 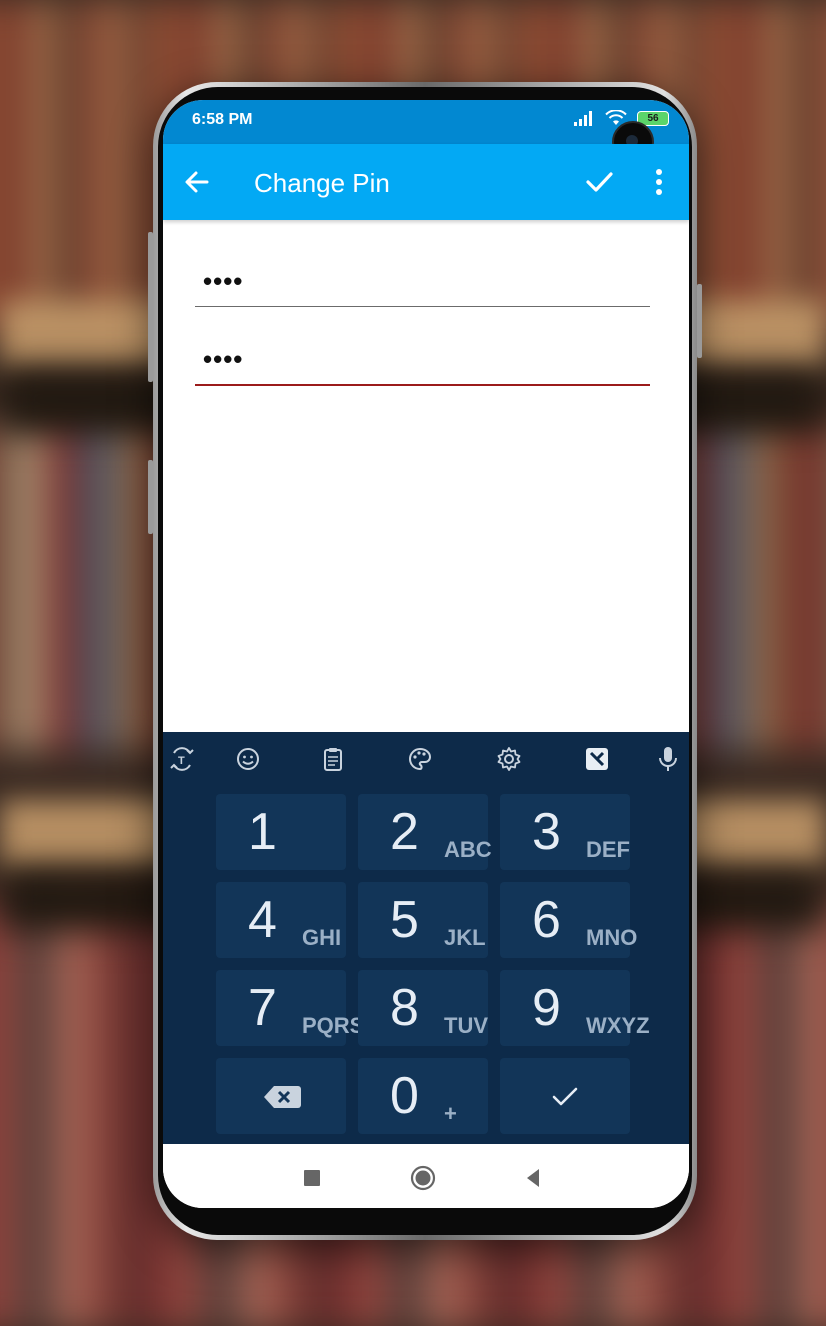 I want to click on key-digit: 8, so click(x=404, y=1008).